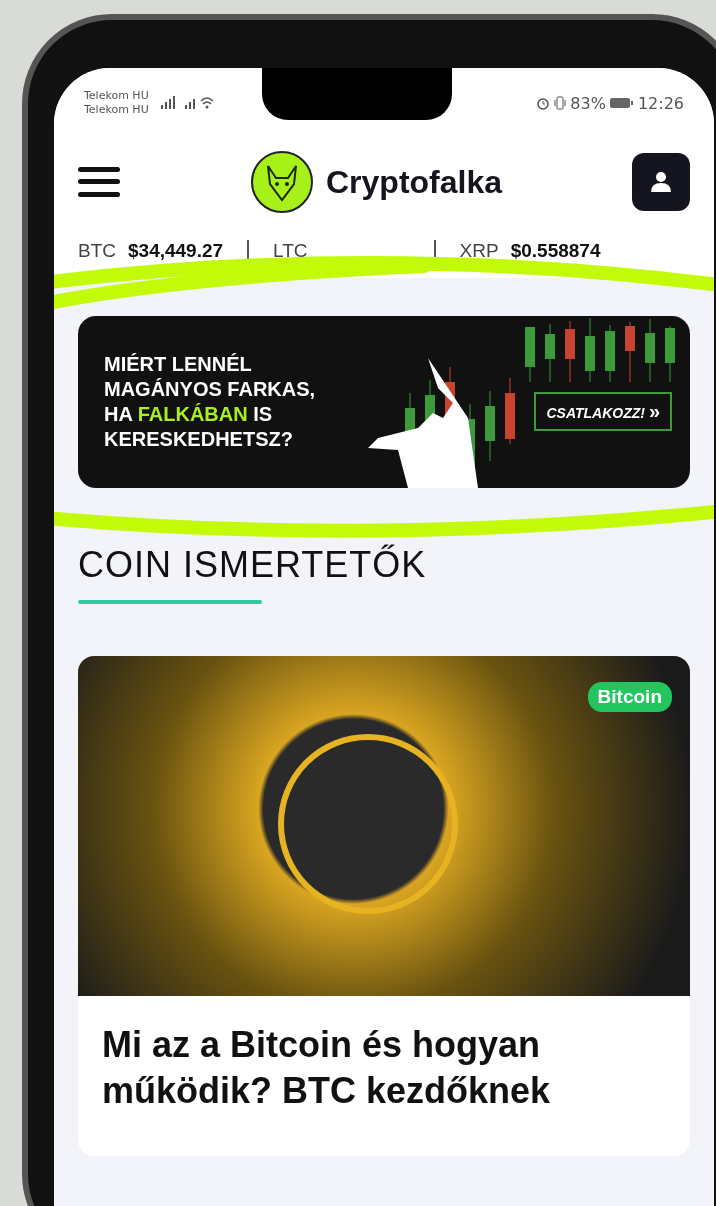 Image resolution: width=716 pixels, height=1206 pixels. I want to click on banner-headline-line: HA FALKÁBAN IS, so click(189, 414).